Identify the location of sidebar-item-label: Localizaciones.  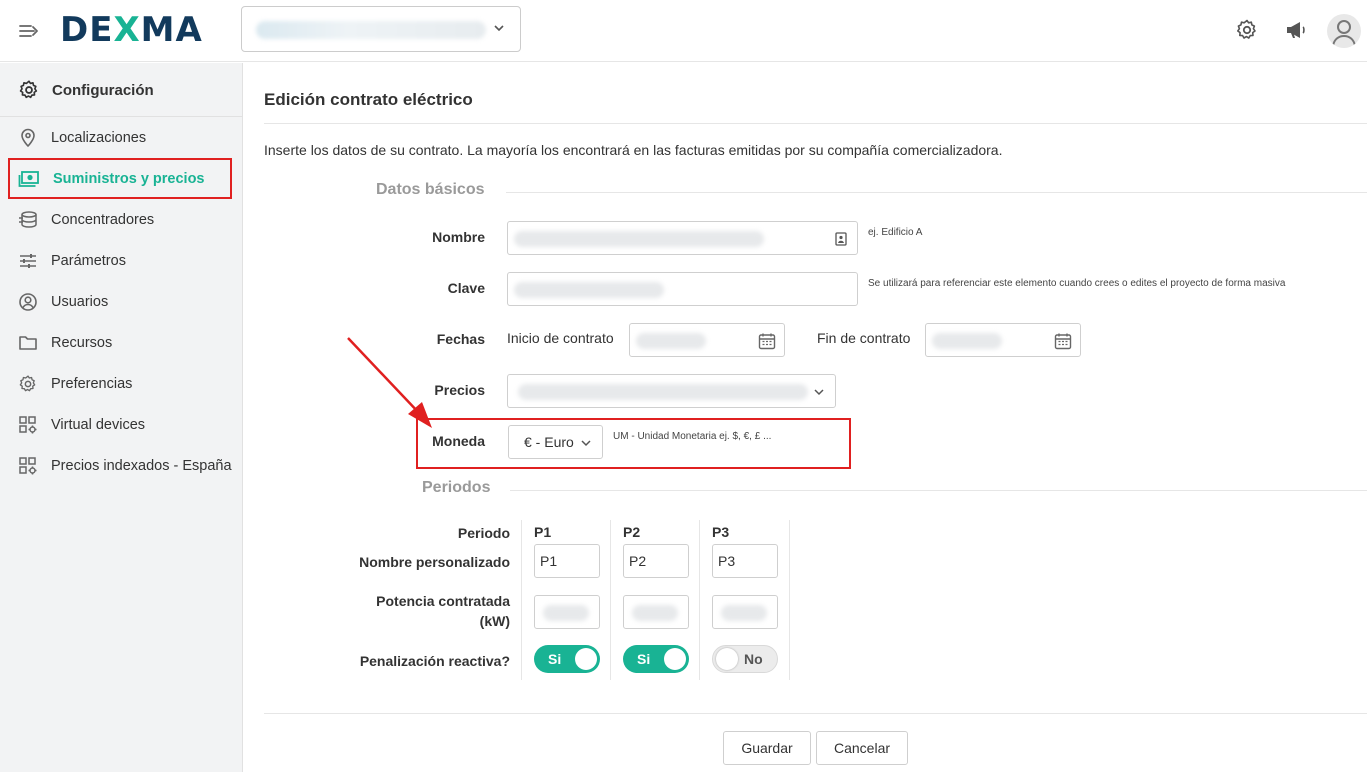
(99, 137).